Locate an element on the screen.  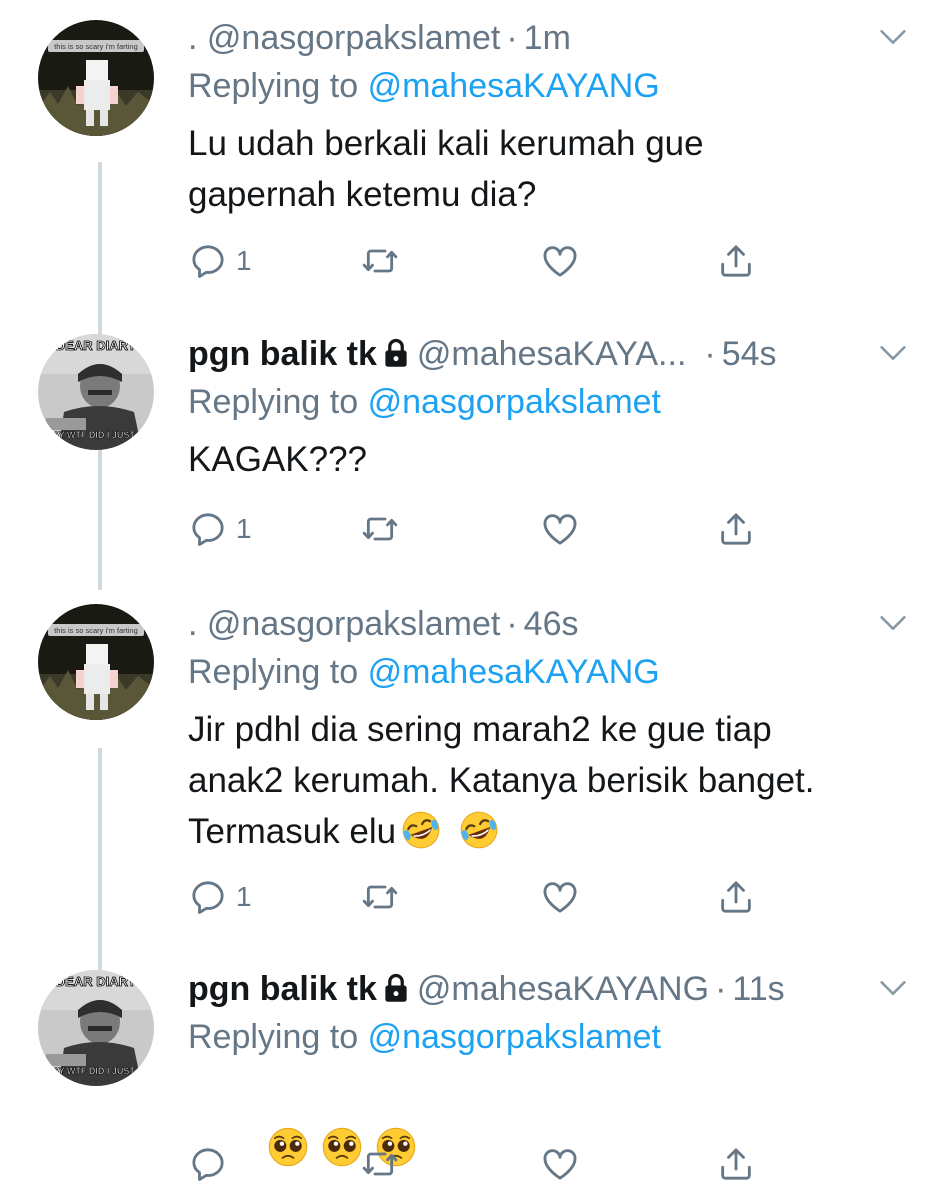
tweet-text: KAGAK??? is located at coordinates (277, 459).